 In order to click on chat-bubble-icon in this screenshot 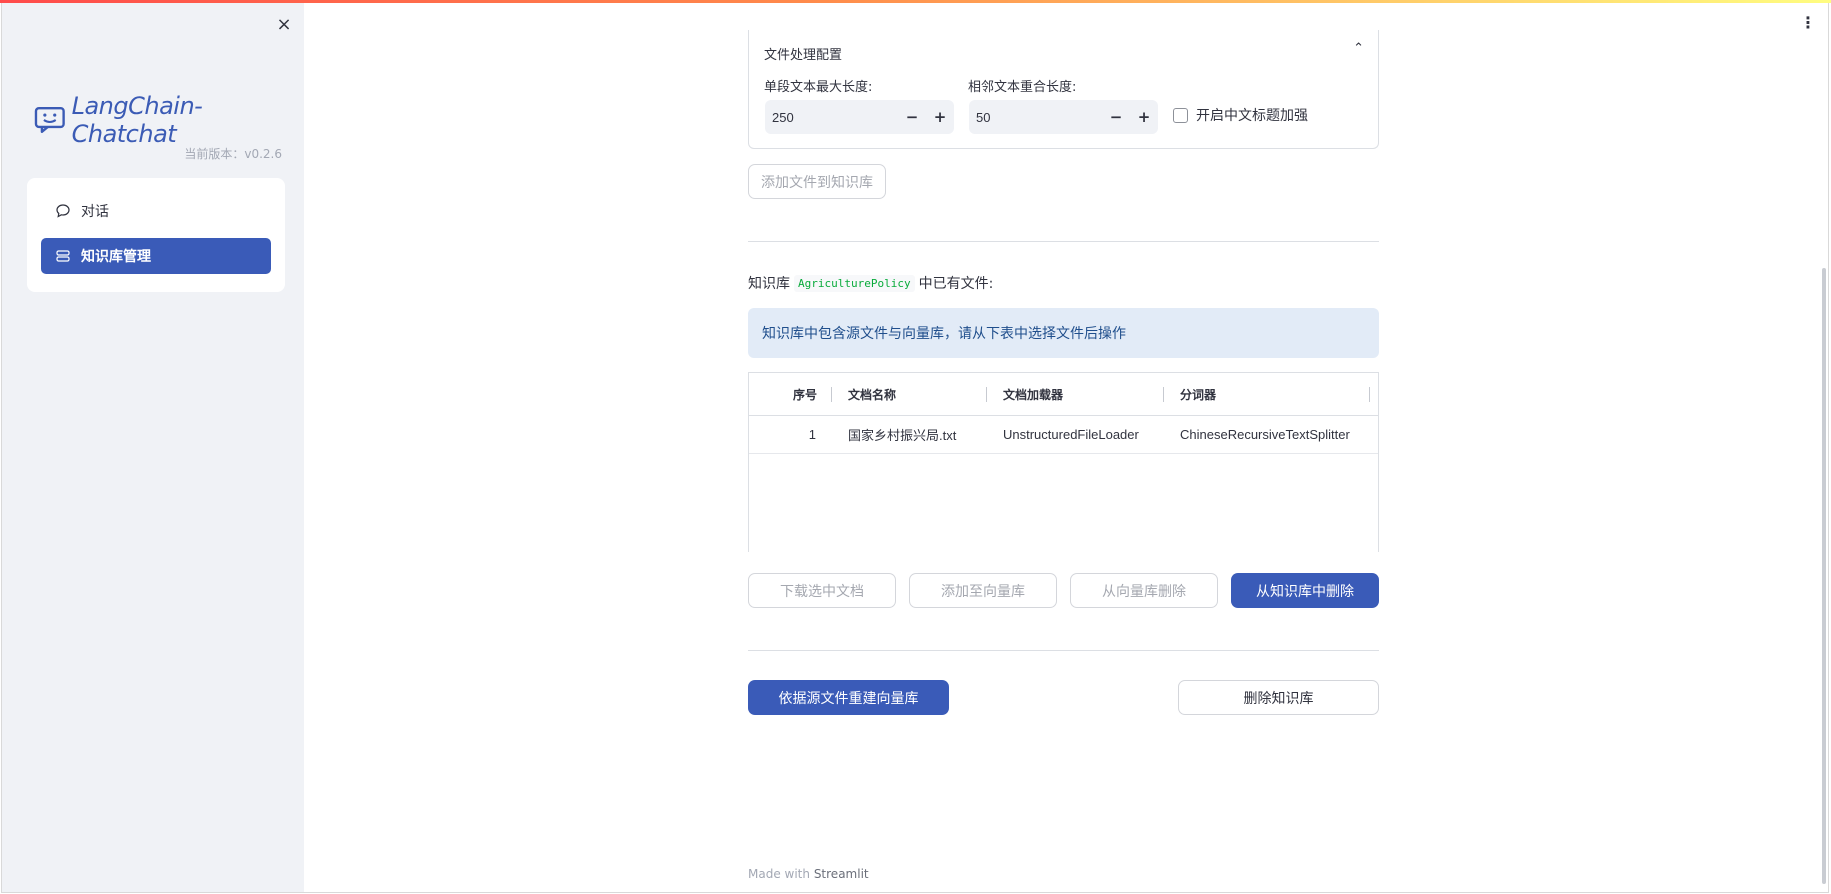, I will do `click(63, 211)`.